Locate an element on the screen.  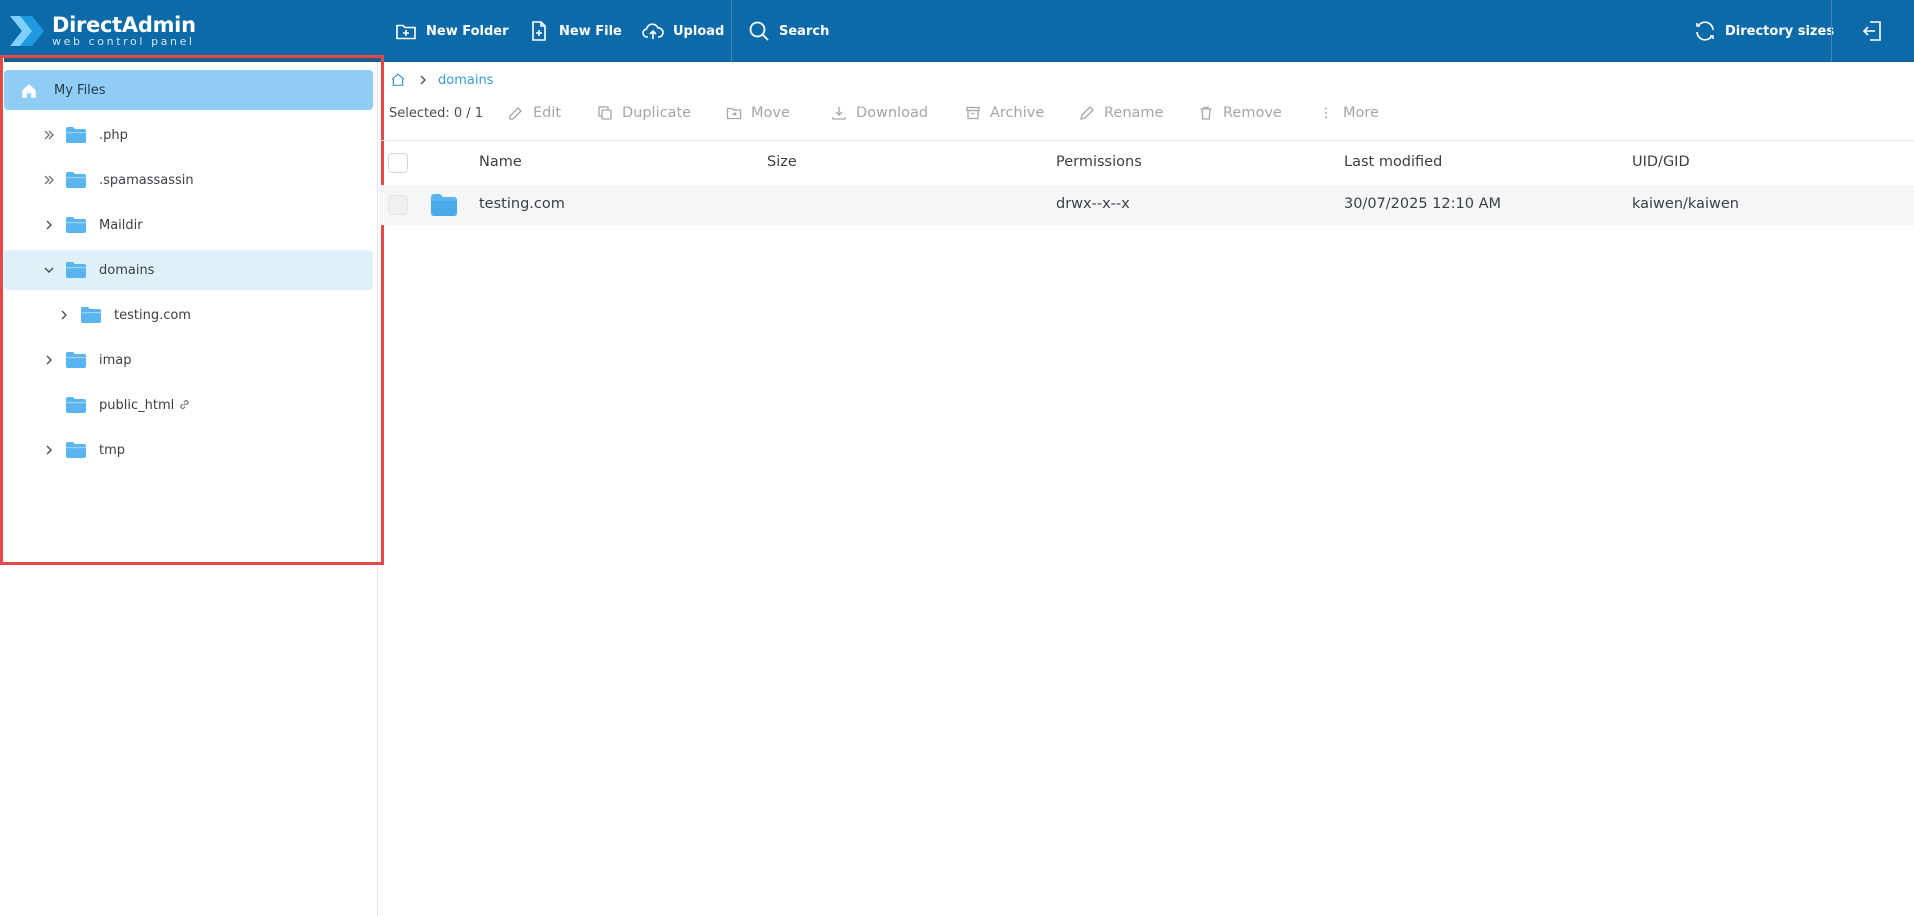
column-header-last-modified: Last modified is located at coordinates (1393, 162).